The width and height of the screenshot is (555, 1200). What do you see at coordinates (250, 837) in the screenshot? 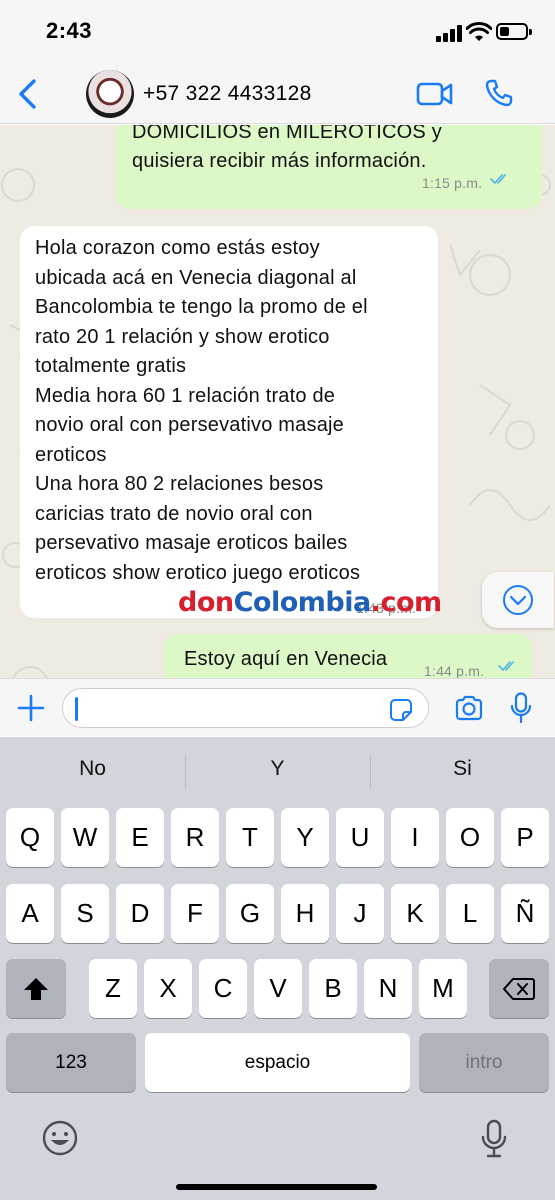
I see `key-t: T` at bounding box center [250, 837].